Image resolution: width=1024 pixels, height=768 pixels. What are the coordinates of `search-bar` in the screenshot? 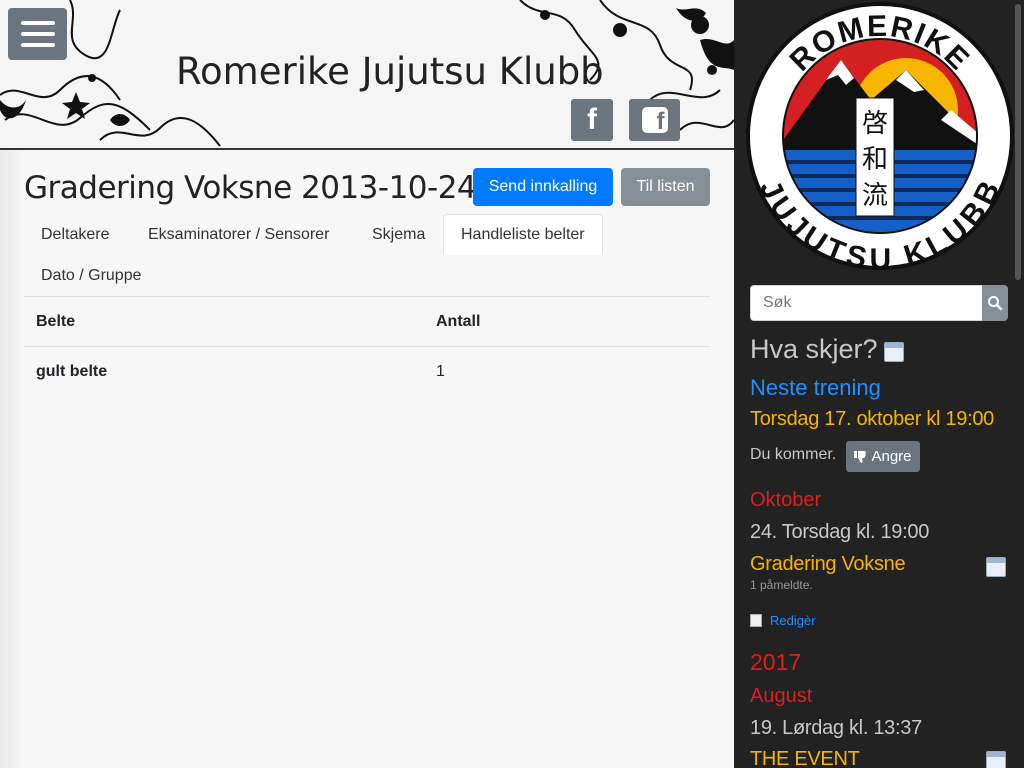 It's located at (879, 303).